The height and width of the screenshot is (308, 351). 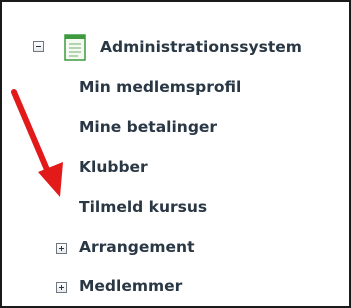 What do you see at coordinates (160, 87) in the screenshot?
I see `tree-item-min-medlemsprofil: Min medlemsprofil` at bounding box center [160, 87].